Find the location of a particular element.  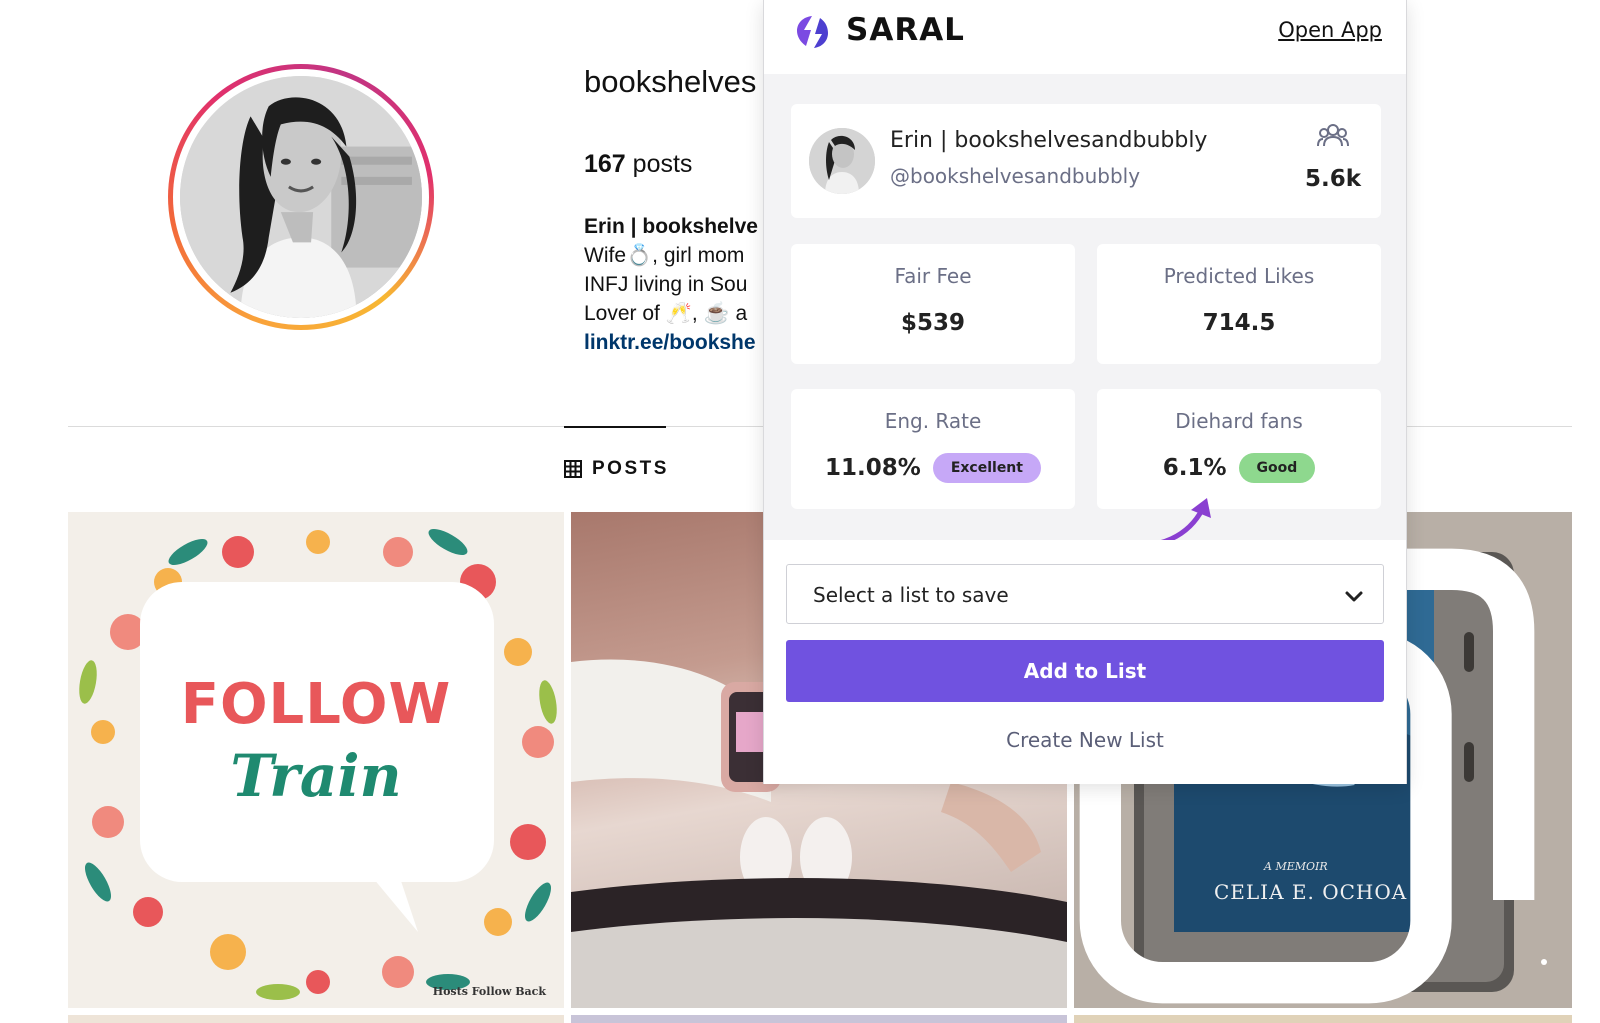

saral-header: SARAL Open App is located at coordinates (1085, 37).